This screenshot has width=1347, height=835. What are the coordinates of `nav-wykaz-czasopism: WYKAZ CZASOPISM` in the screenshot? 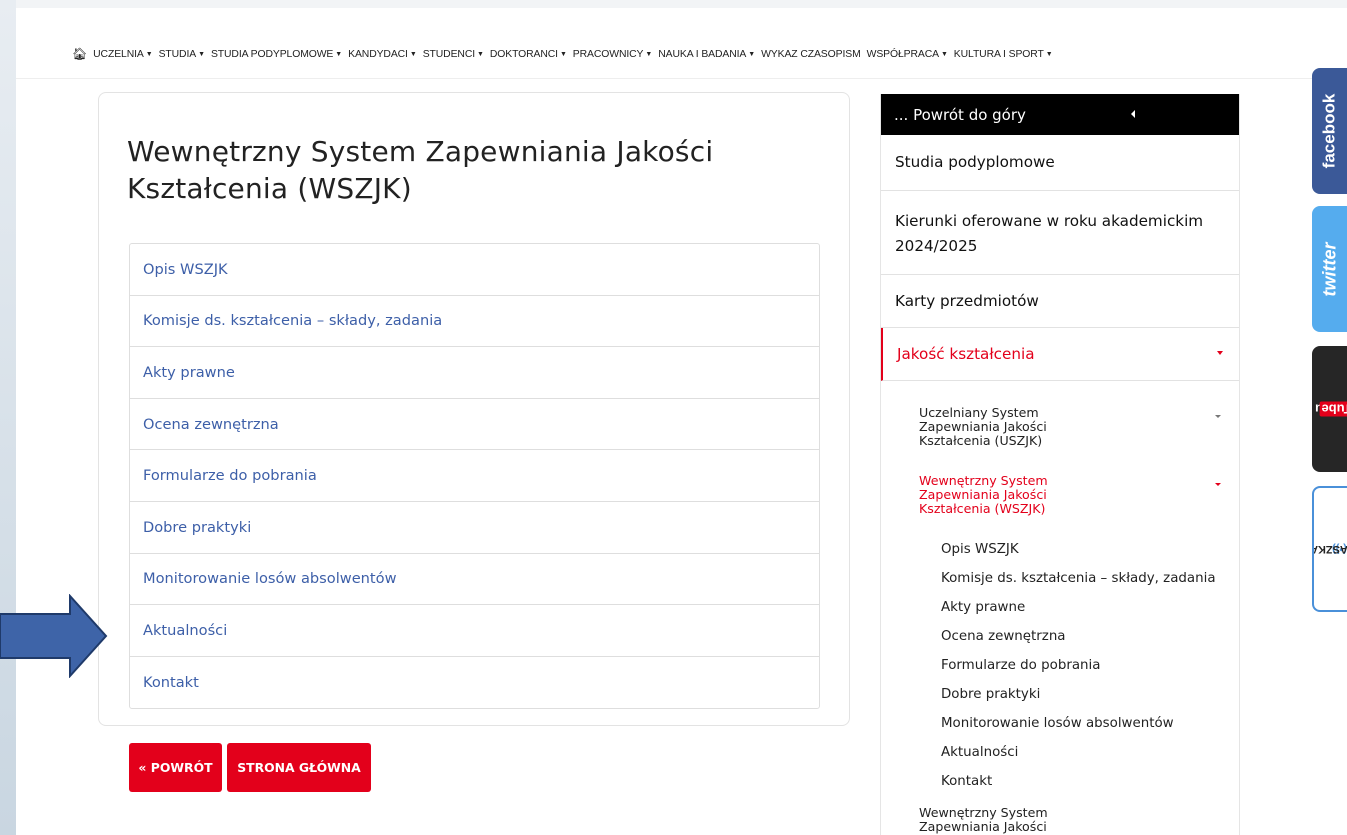 It's located at (811, 54).